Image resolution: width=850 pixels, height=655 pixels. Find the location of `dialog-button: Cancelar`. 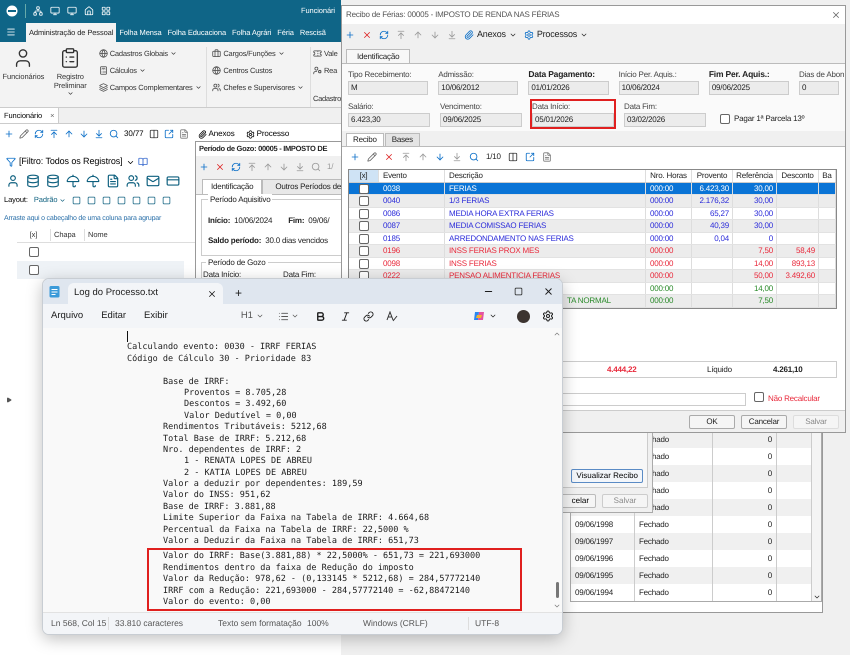

dialog-button: Cancelar is located at coordinates (764, 421).